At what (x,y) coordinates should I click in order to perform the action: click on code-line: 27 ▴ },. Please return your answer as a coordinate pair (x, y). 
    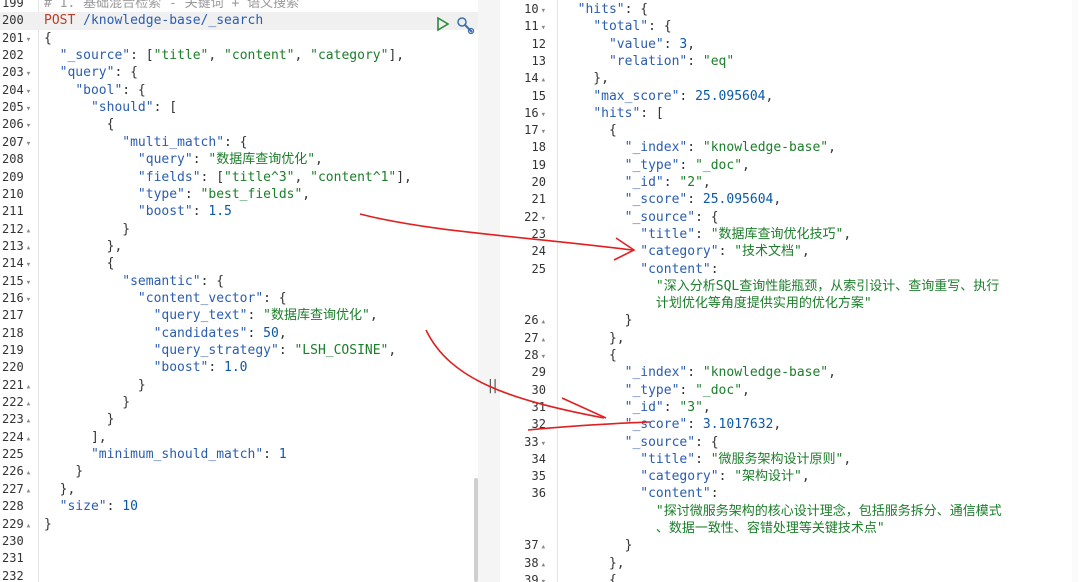
    Looking at the image, I should click on (790, 338).